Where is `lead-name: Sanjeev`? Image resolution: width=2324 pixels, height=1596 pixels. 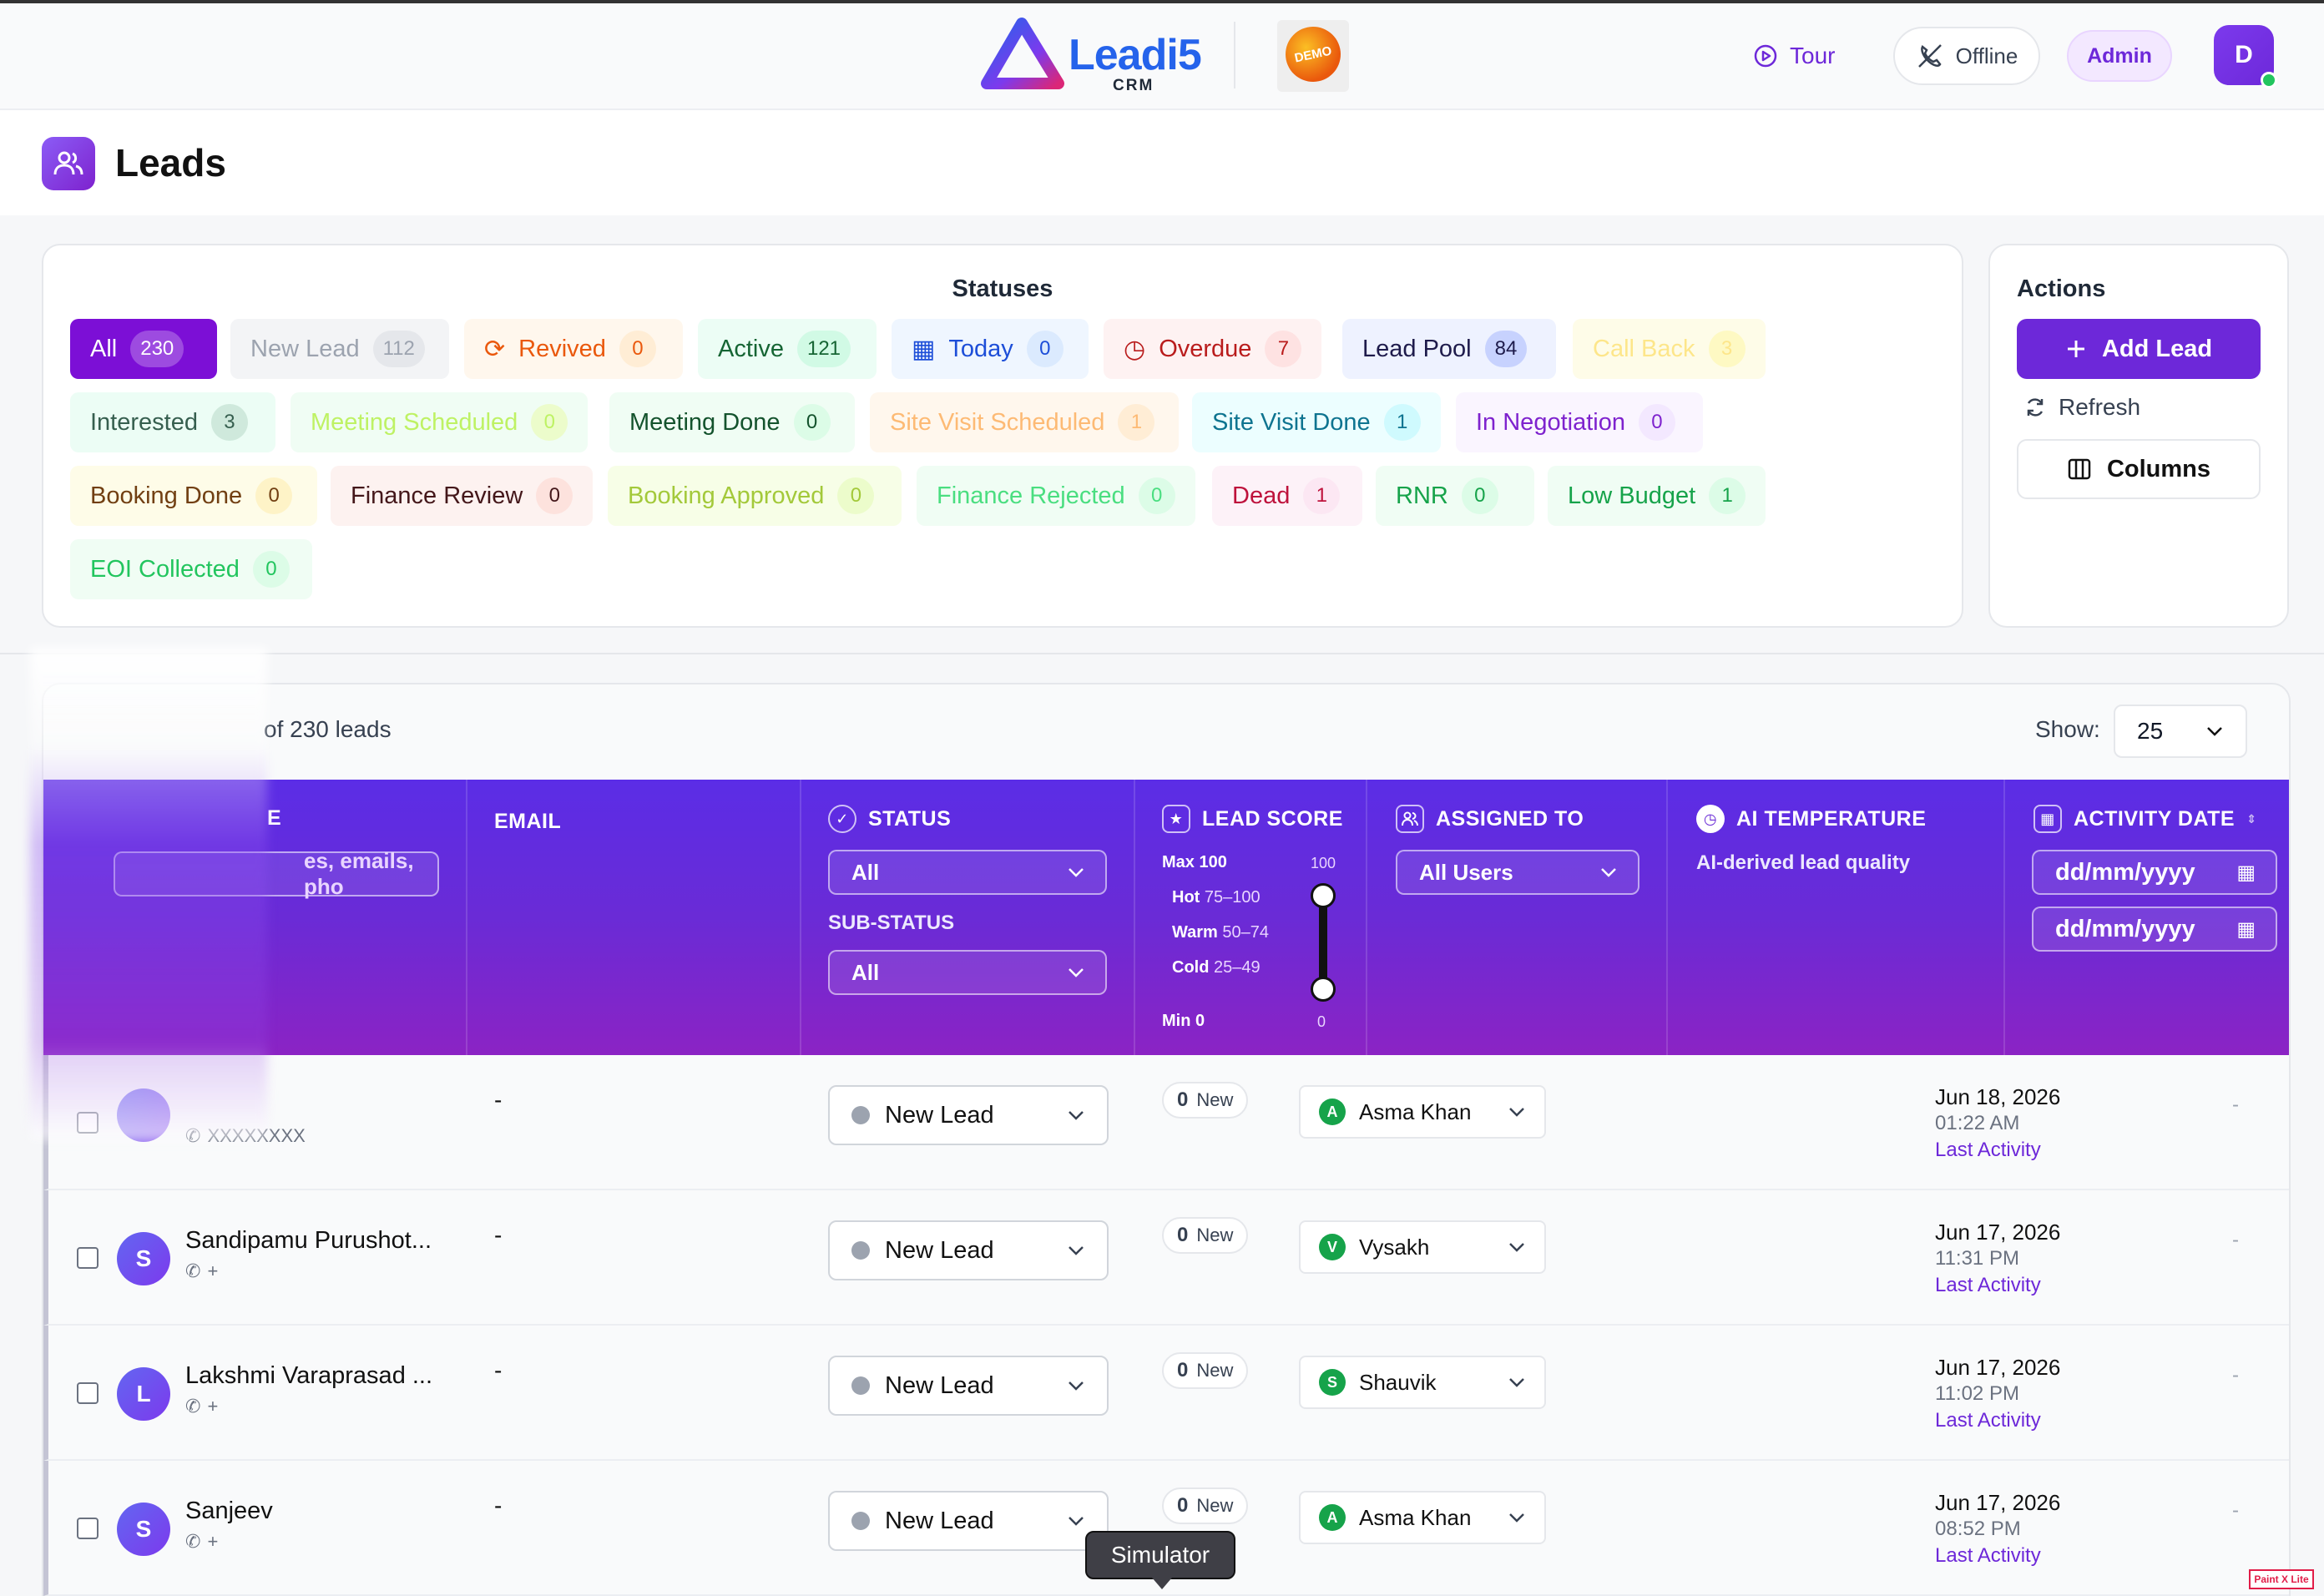 lead-name: Sanjeev is located at coordinates (229, 1512).